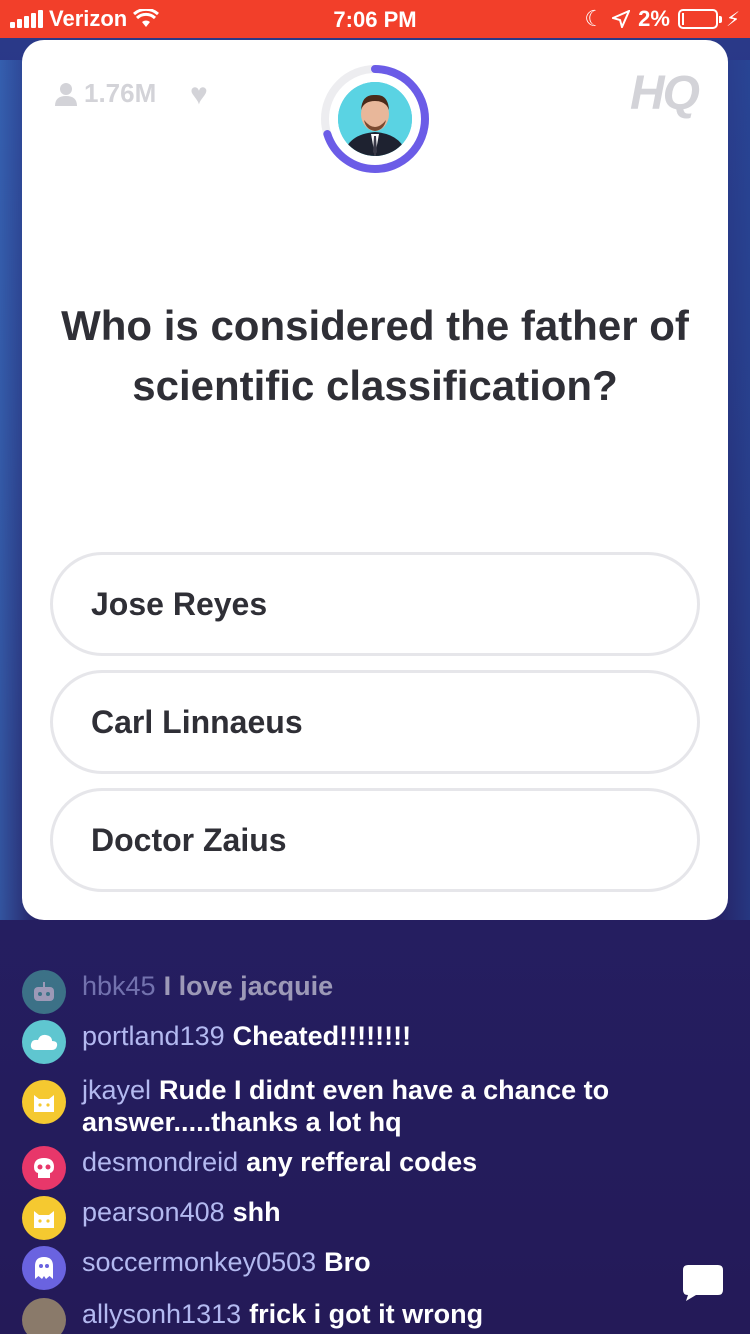 This screenshot has width=750, height=1334. Describe the element at coordinates (119, 986) in the screenshot. I see `chat-username: hbk45` at that location.